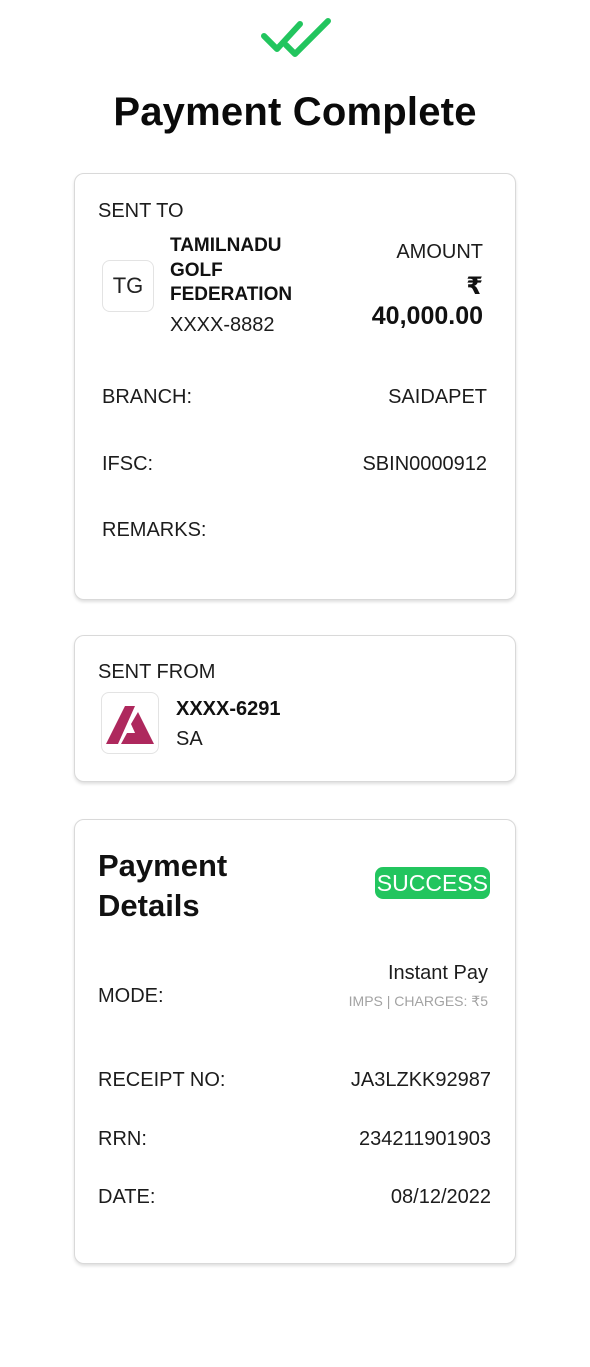  What do you see at coordinates (425, 1139) in the screenshot?
I see `rrn-value: 234211901903` at bounding box center [425, 1139].